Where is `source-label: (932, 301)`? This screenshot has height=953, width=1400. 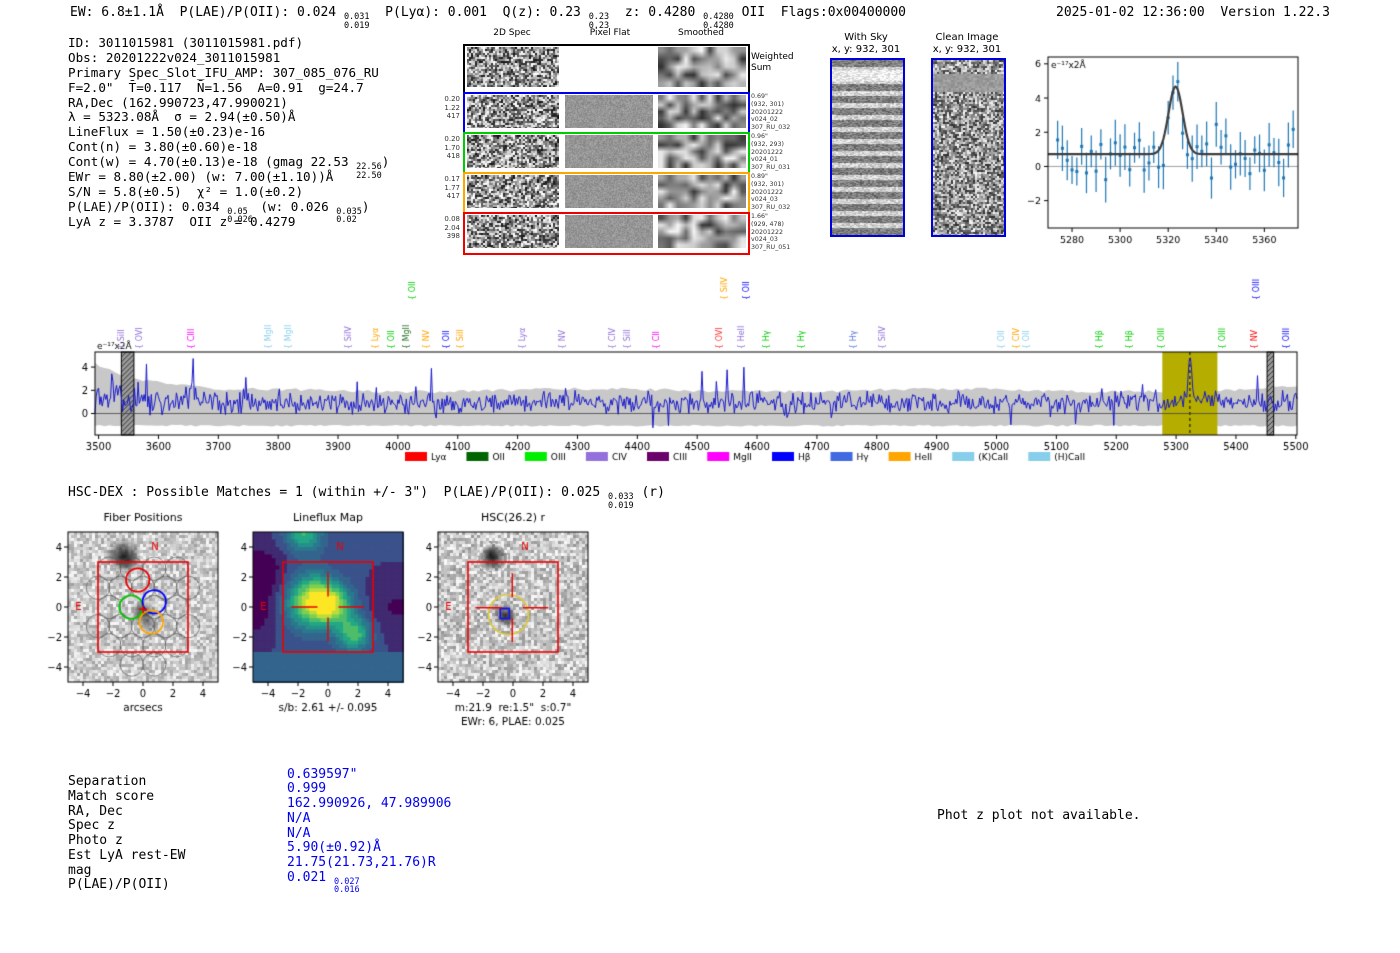
source-label: (932, 301) is located at coordinates (767, 104).